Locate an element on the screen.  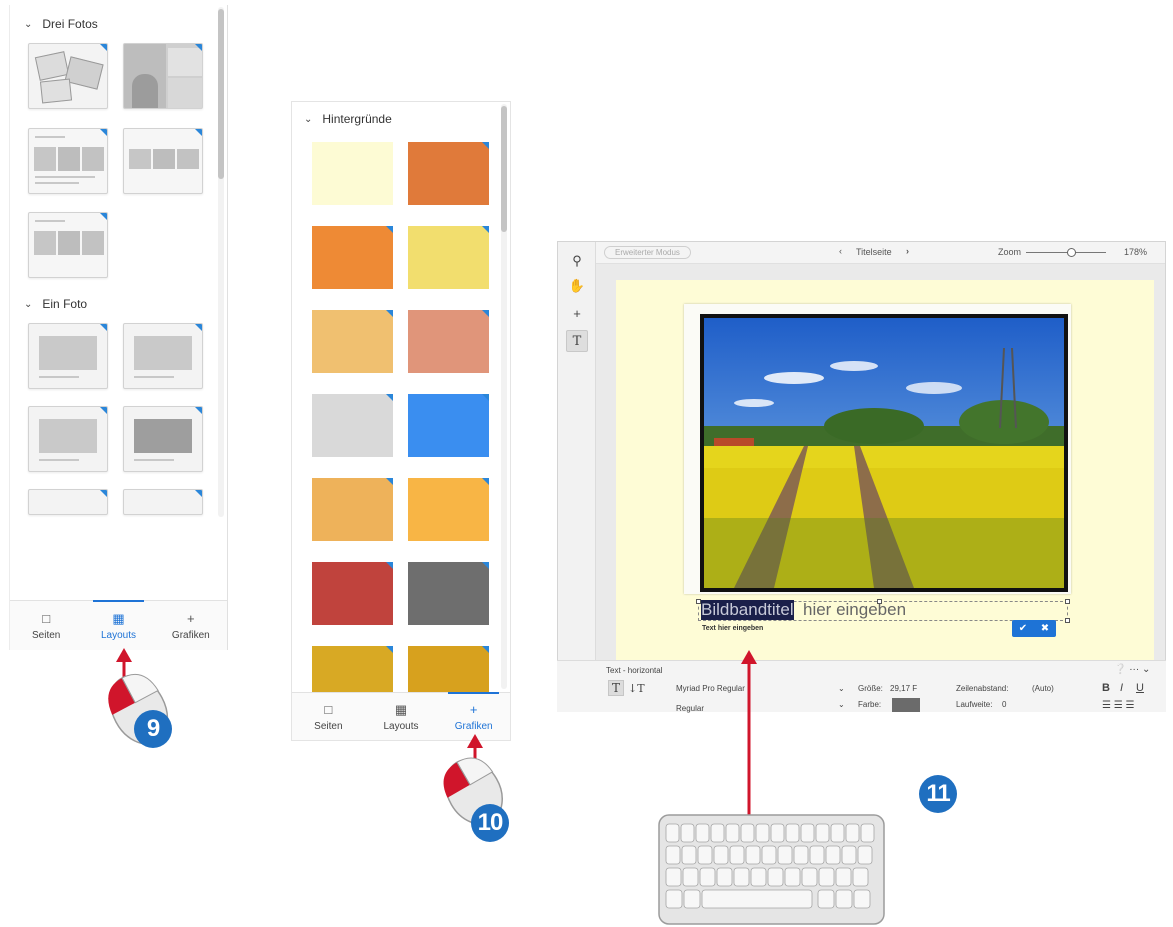
section-header-ein-foto: ⌄ Ein Foto is located at coordinates (55, 304).